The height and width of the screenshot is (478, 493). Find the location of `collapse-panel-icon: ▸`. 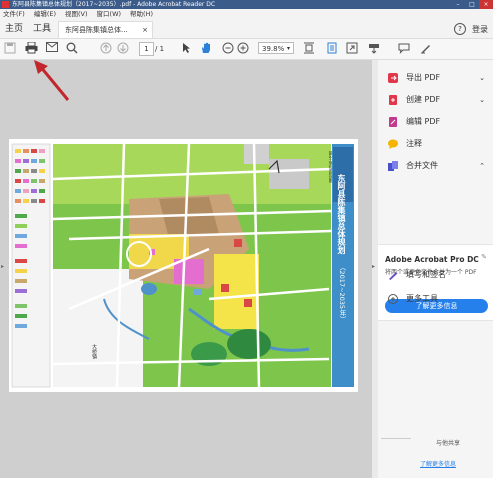

collapse-panel-icon: ▸ is located at coordinates (373, 266).